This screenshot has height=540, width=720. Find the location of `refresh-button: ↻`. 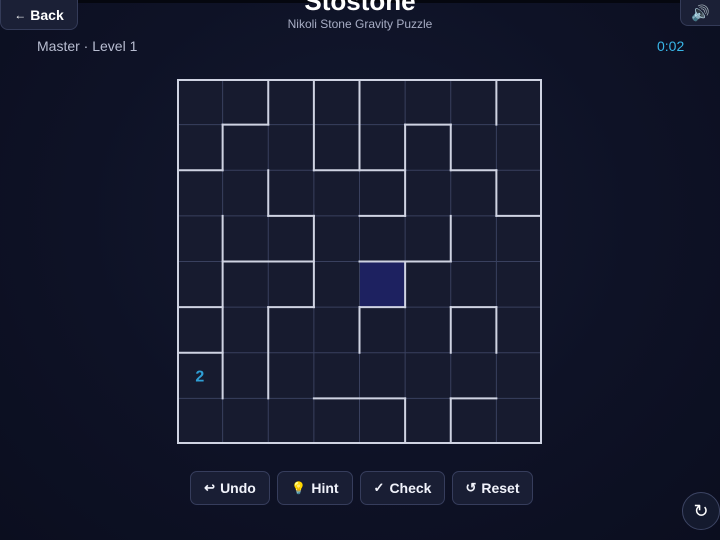

refresh-button: ↻ is located at coordinates (701, 511).